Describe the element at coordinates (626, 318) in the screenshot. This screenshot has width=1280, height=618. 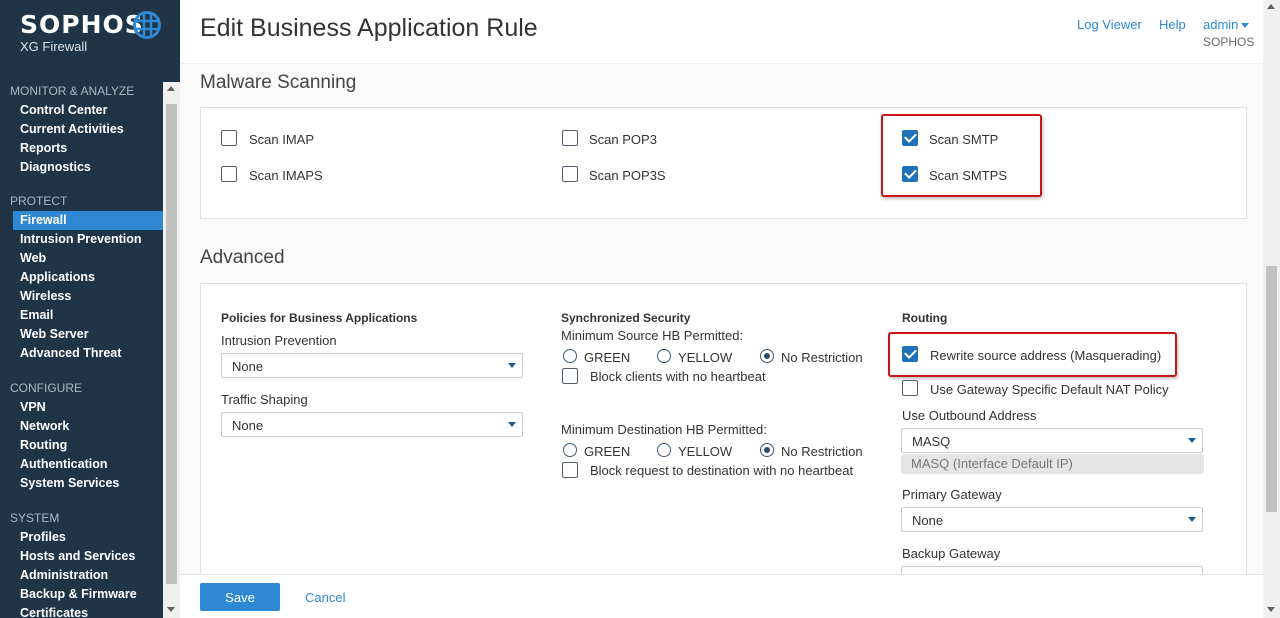
I see `sync-security-heading: Synchronized Security` at that location.